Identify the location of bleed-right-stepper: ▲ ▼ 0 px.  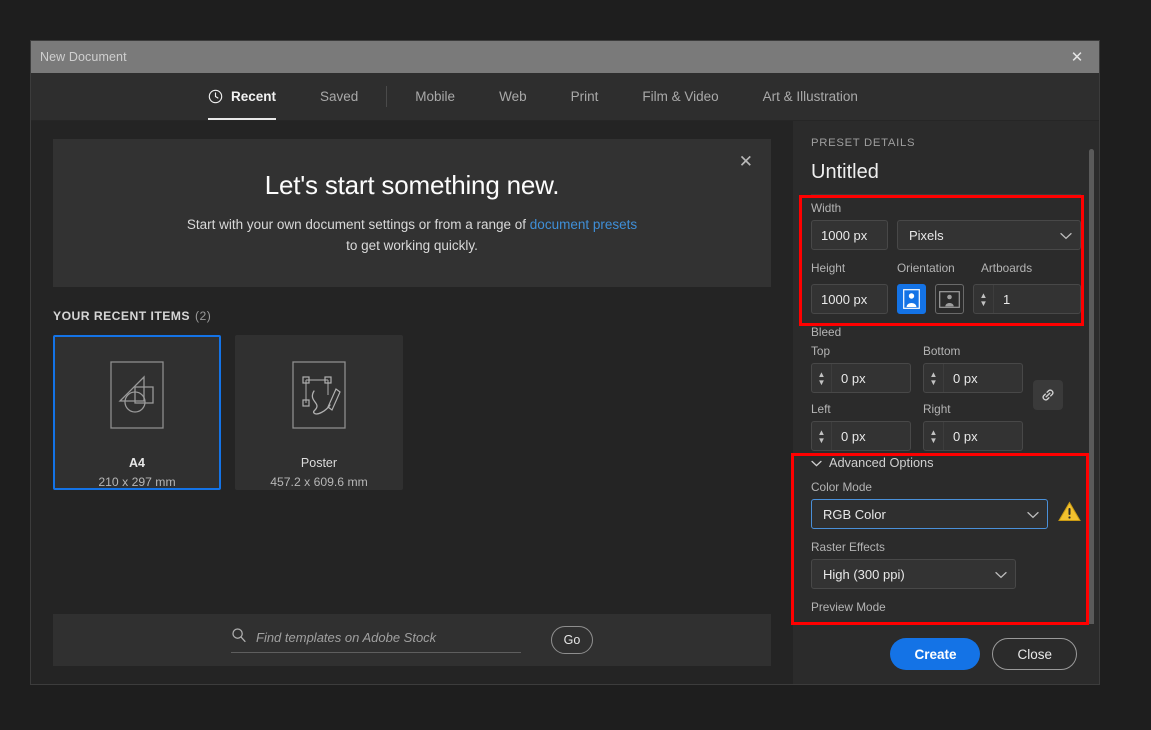
(973, 436).